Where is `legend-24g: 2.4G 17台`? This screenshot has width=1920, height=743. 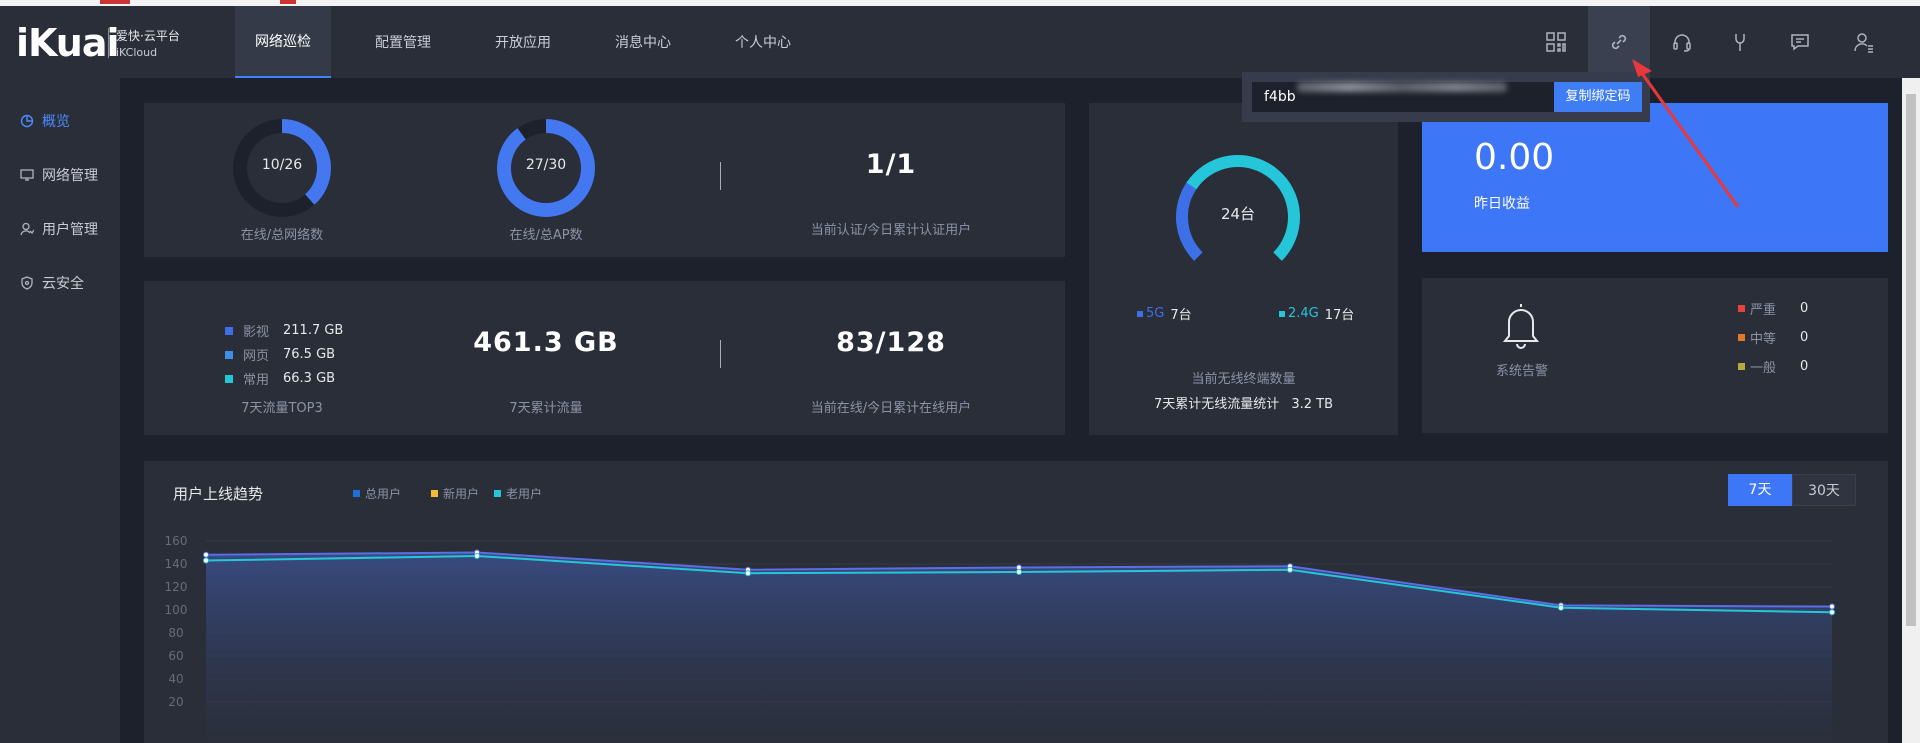
legend-24g: 2.4G 17台 is located at coordinates (1316, 313).